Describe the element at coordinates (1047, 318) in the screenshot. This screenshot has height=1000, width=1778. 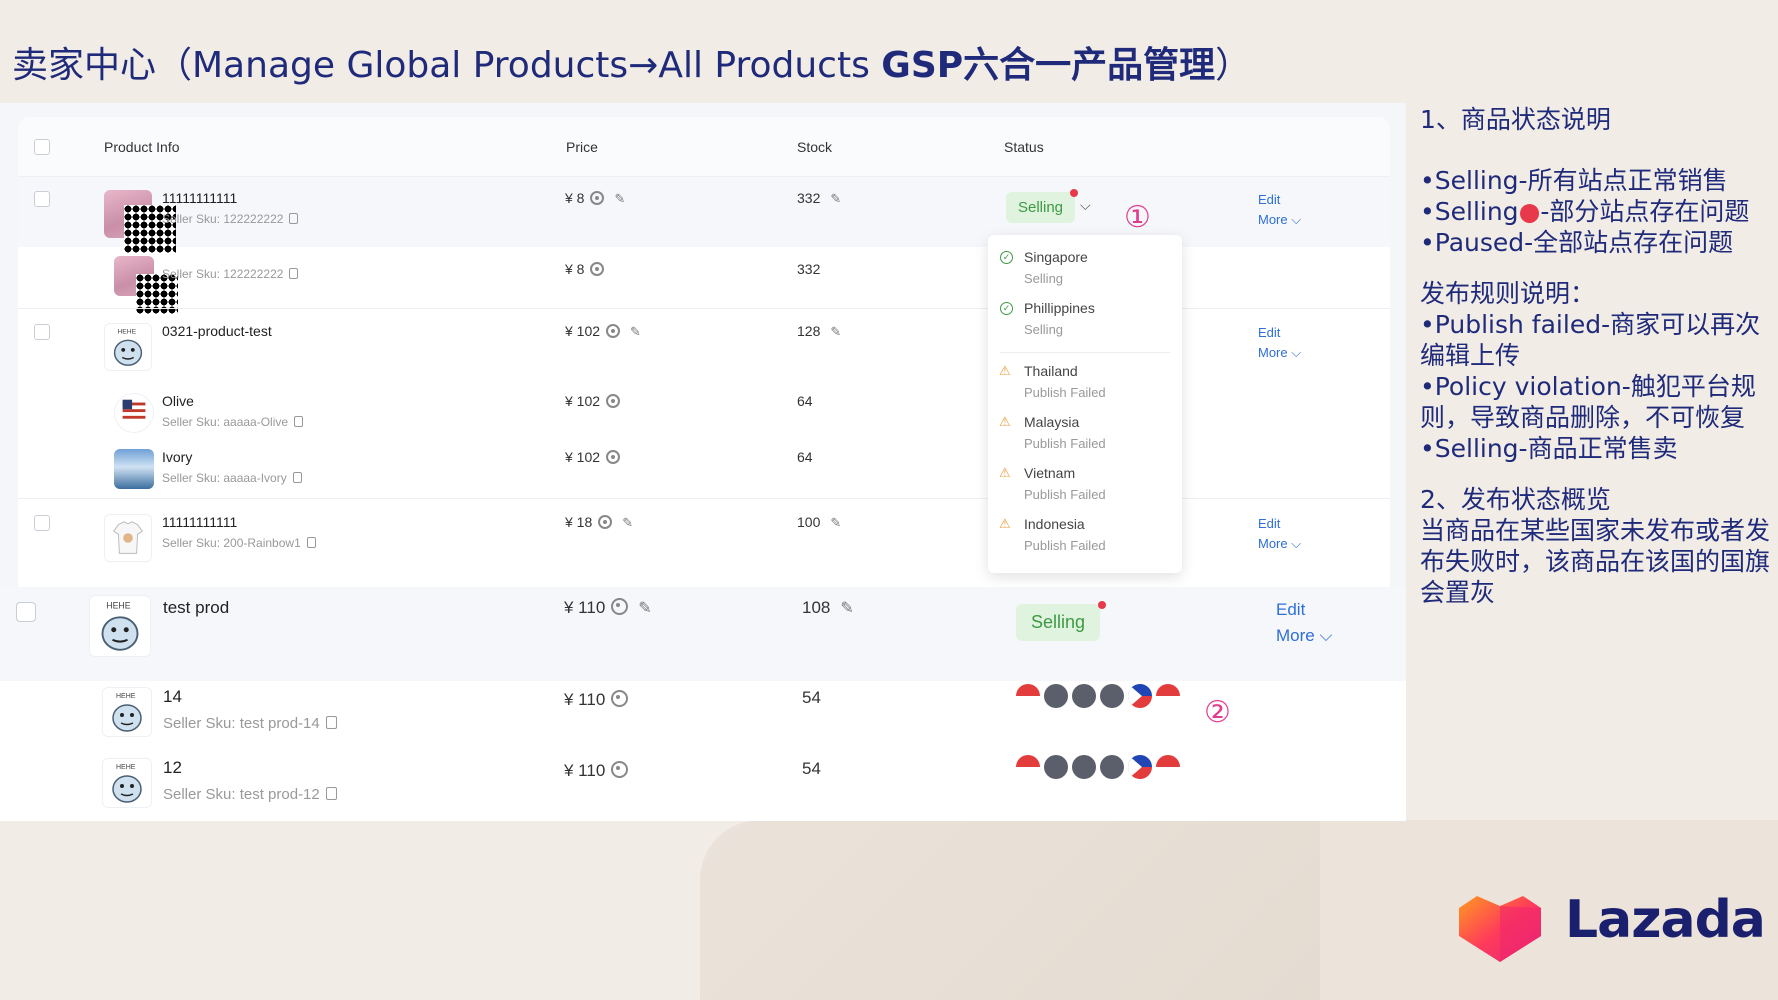
I see `dropdown-item: ✓ Phillippines Selling` at that location.